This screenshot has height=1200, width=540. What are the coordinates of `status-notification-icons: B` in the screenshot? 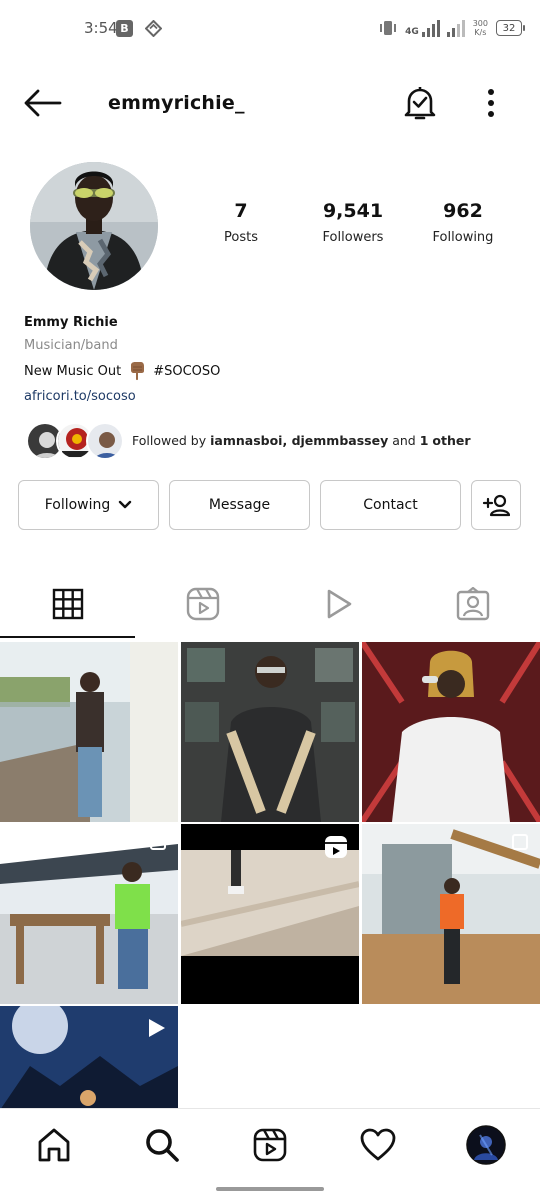 It's located at (139, 28).